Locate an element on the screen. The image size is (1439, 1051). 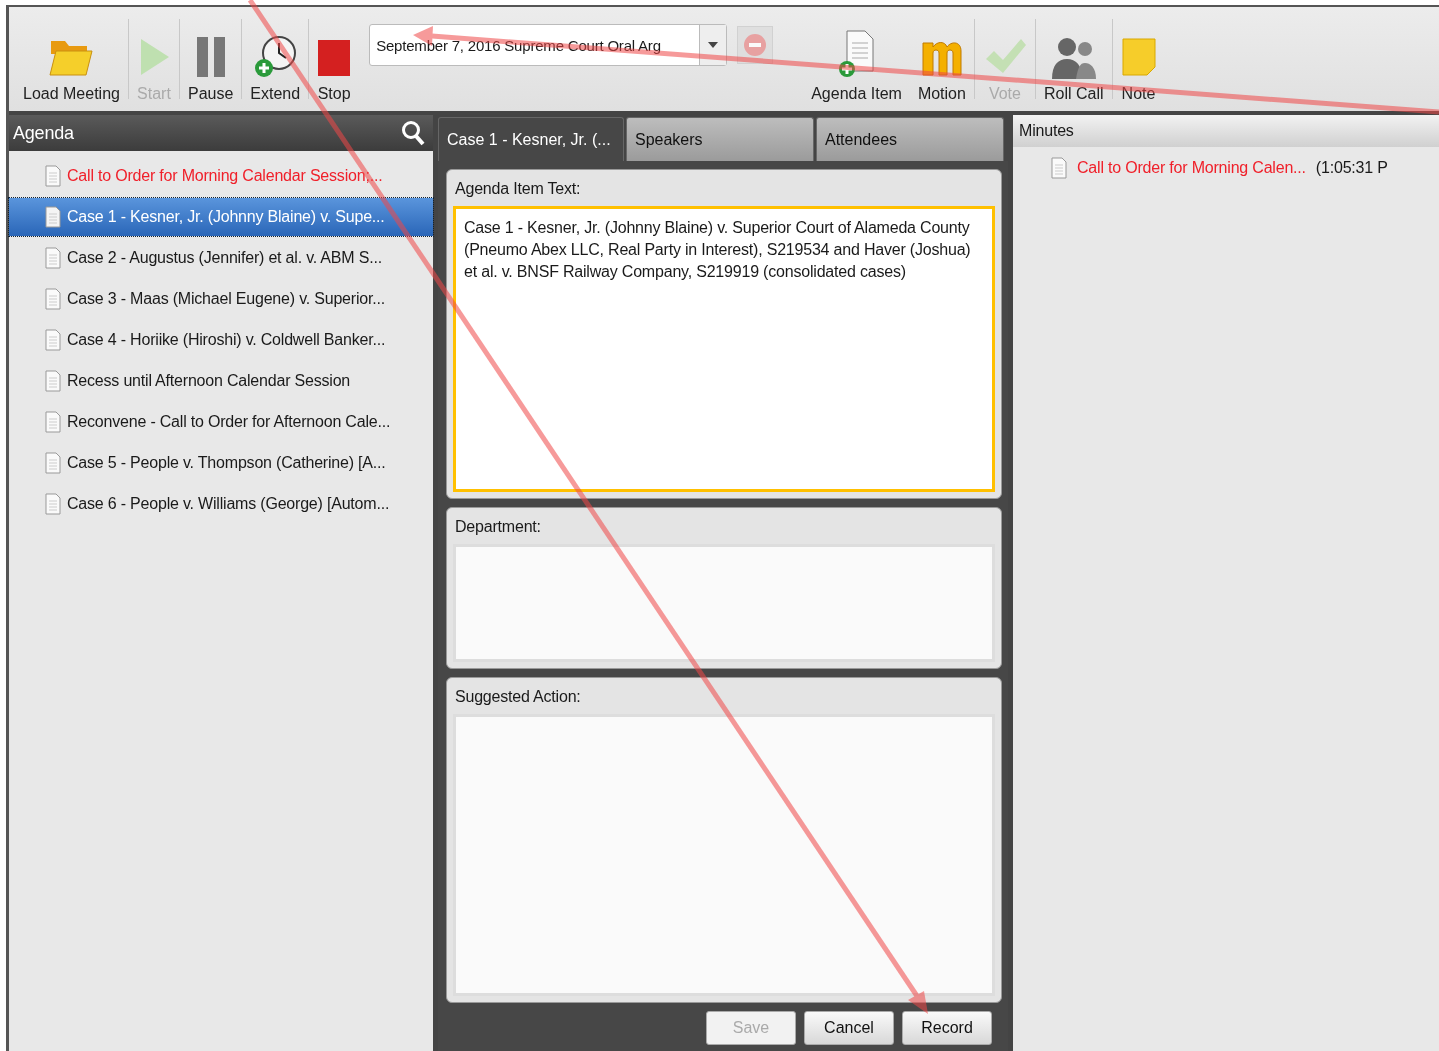
stop-button: Stop is located at coordinates (334, 69).